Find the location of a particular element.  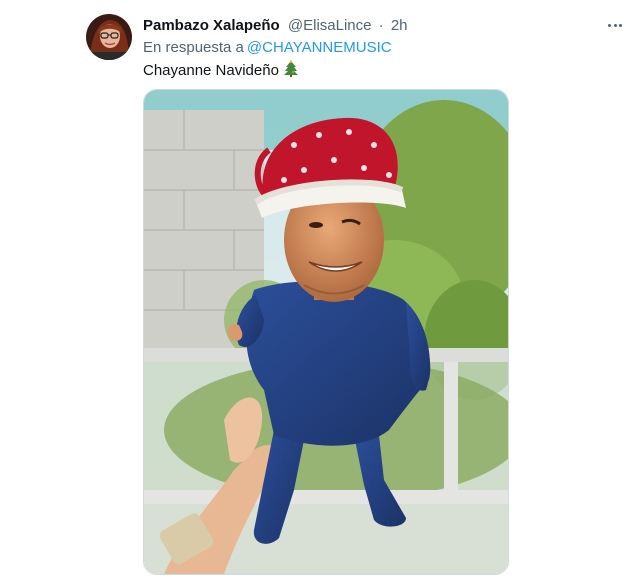

reply-context: En respuesta a @CHAYANNEMUSIC is located at coordinates (267, 48).